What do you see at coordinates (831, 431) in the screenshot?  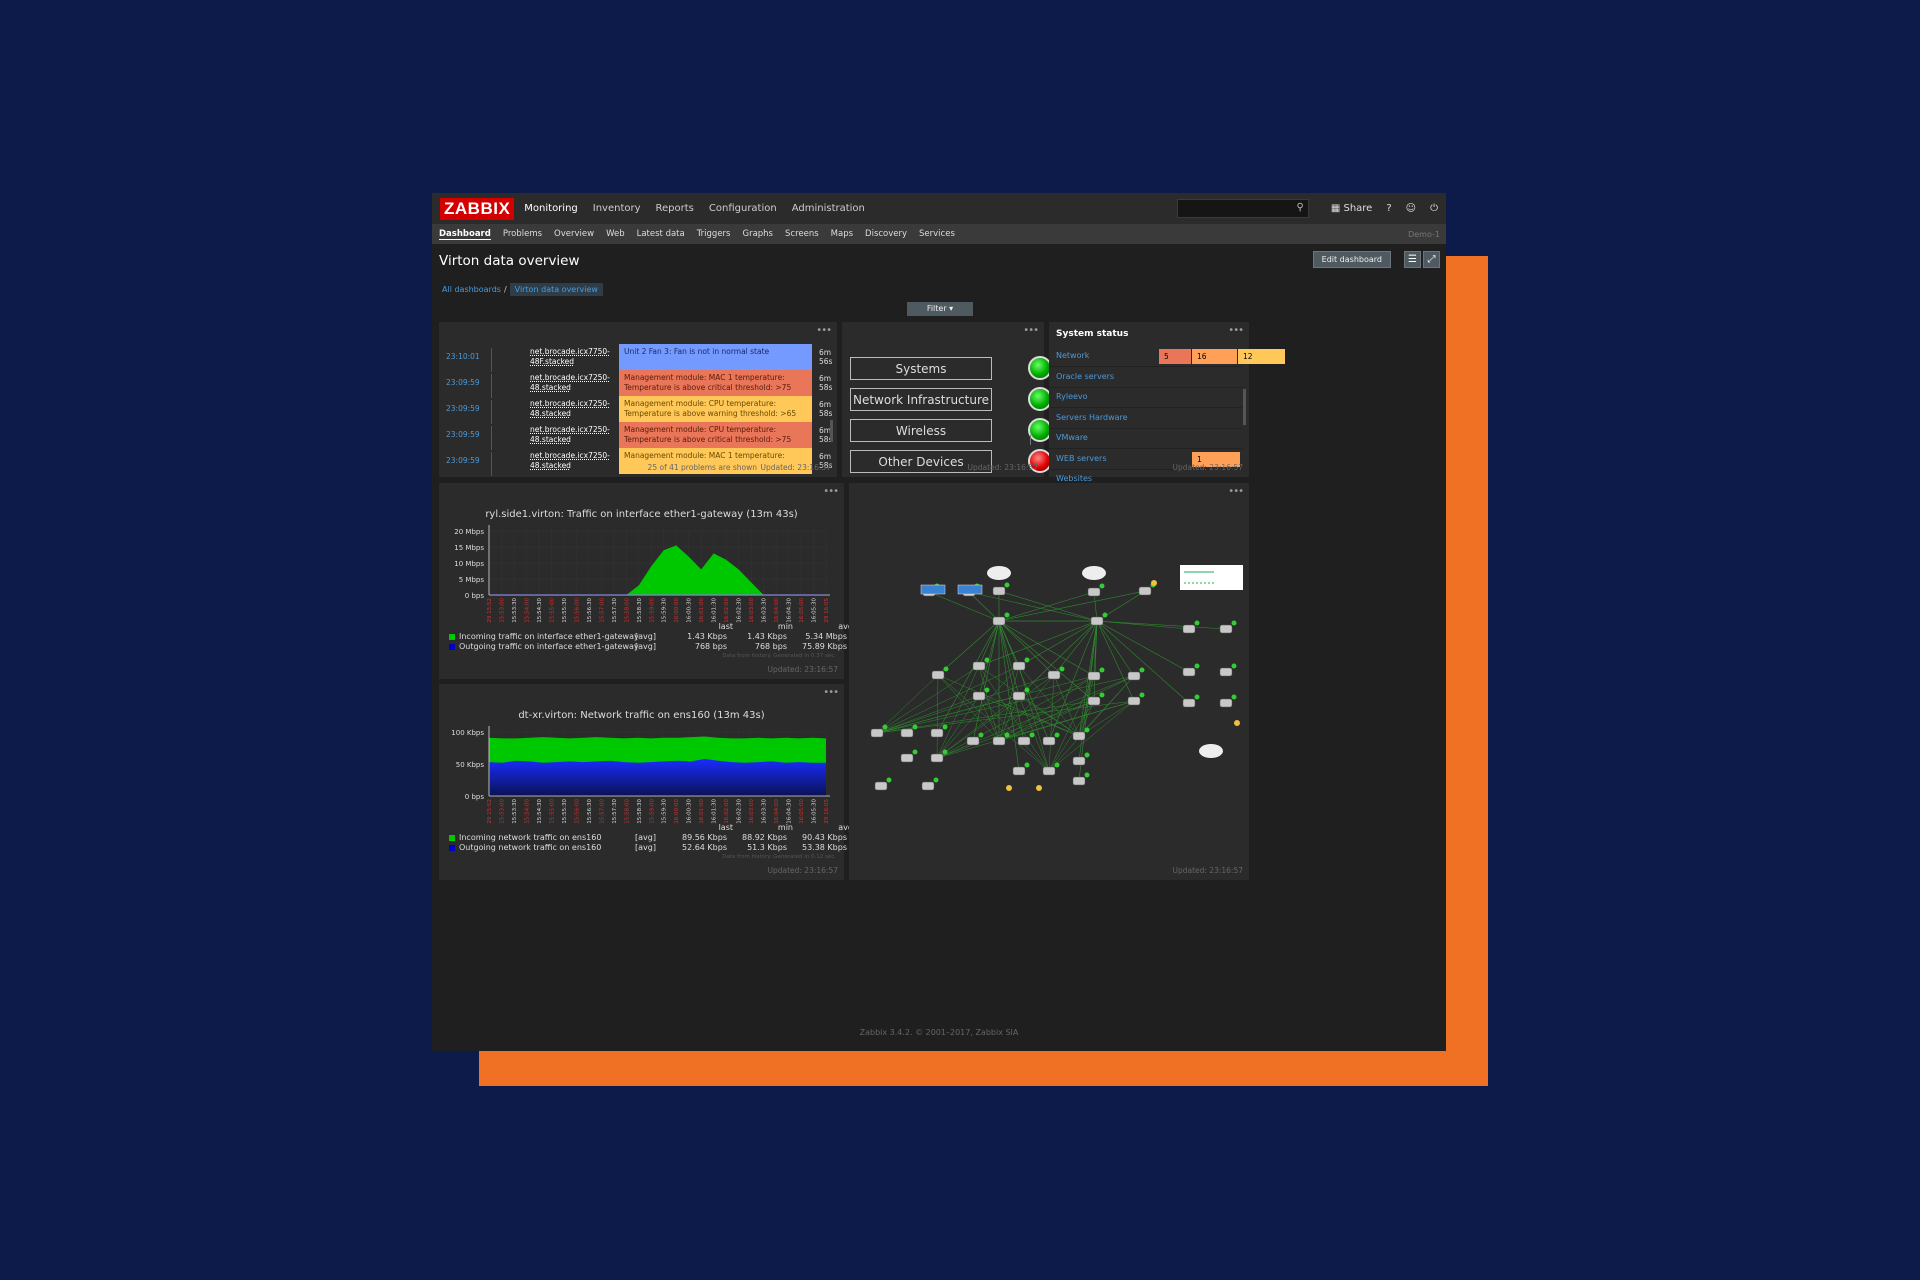 I see `problems-scrollbar` at bounding box center [831, 431].